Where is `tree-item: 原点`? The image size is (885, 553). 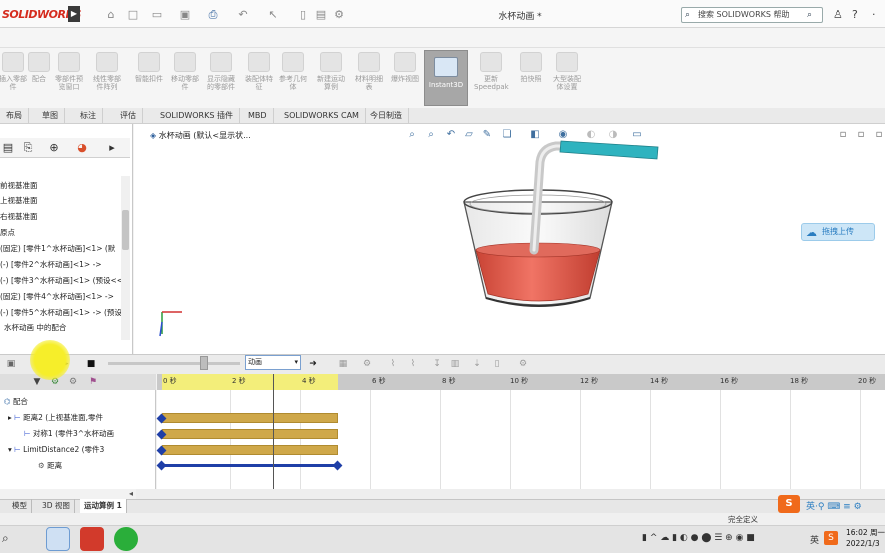 tree-item: 原点 is located at coordinates (61, 233).